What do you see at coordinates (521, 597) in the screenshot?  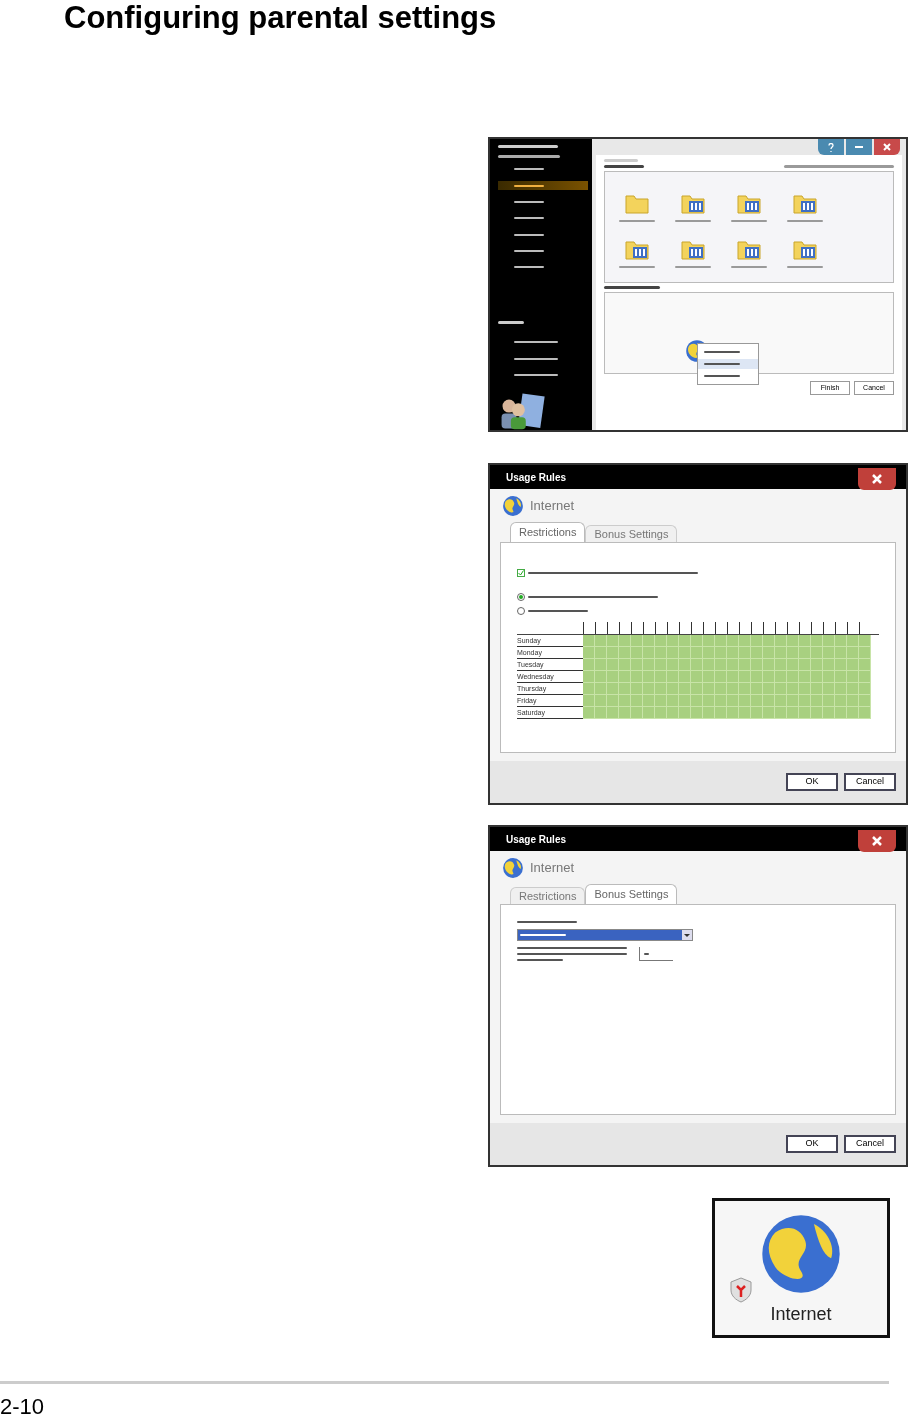 I see `radio-button` at bounding box center [521, 597].